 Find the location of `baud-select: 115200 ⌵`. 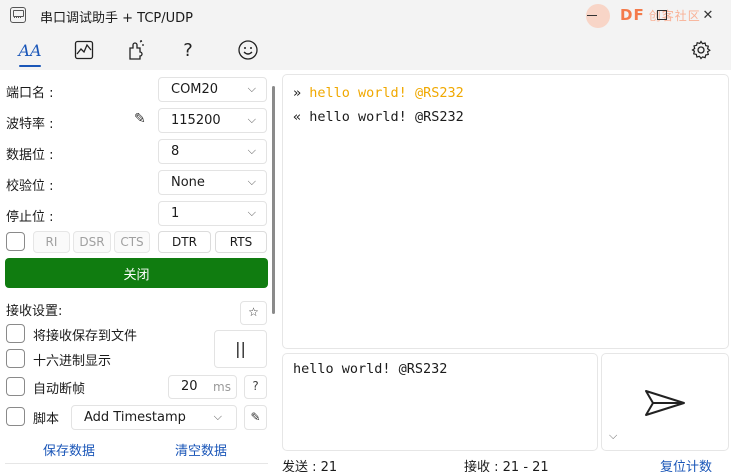

baud-select: 115200 ⌵ is located at coordinates (212, 120).